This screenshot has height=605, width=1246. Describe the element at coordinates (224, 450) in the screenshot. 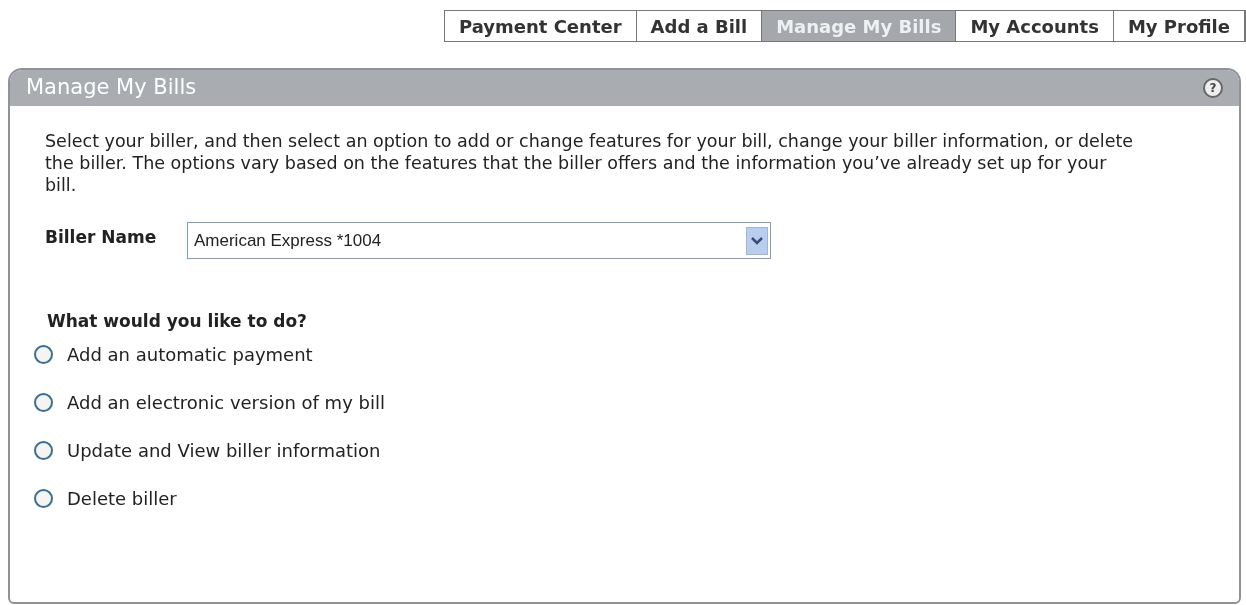

I see `option-label: Update and View biller information` at that location.